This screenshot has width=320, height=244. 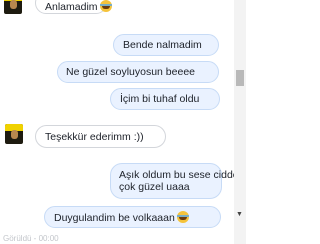 What do you see at coordinates (176, 175) in the screenshot?
I see `message-text-line: Aşık oldum bu sese cidden` at bounding box center [176, 175].